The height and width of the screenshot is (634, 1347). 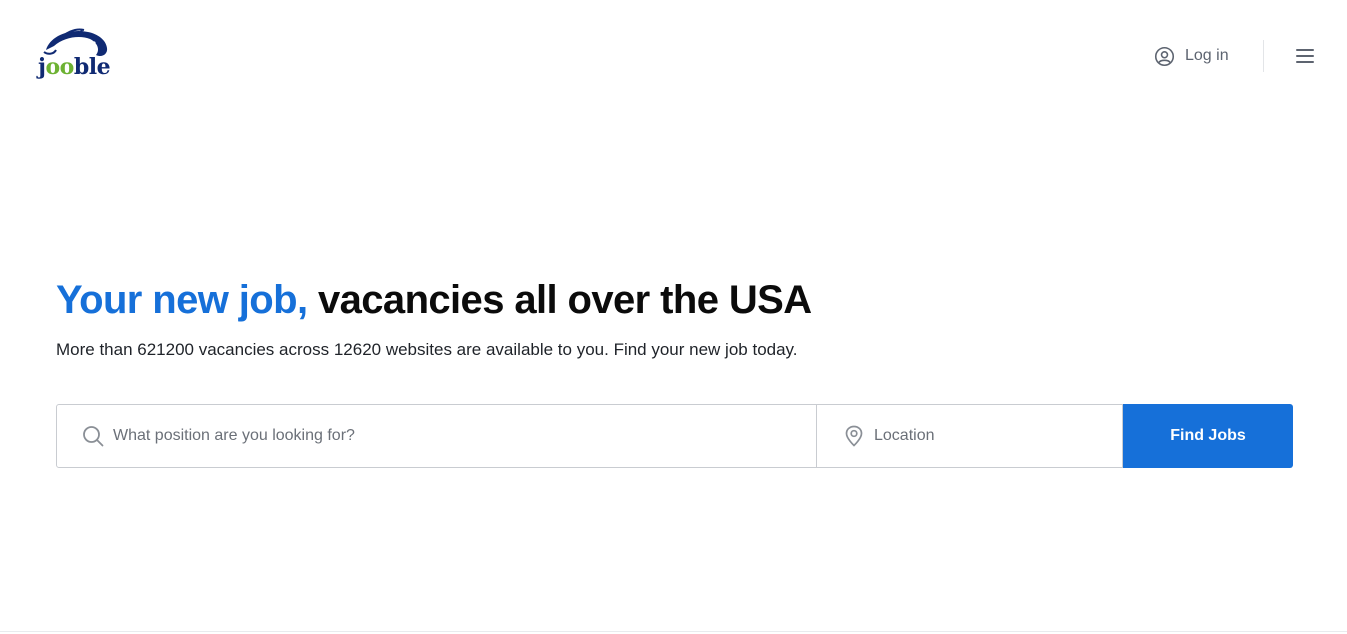 I want to click on hamburger-menu-icon, so click(x=1305, y=56).